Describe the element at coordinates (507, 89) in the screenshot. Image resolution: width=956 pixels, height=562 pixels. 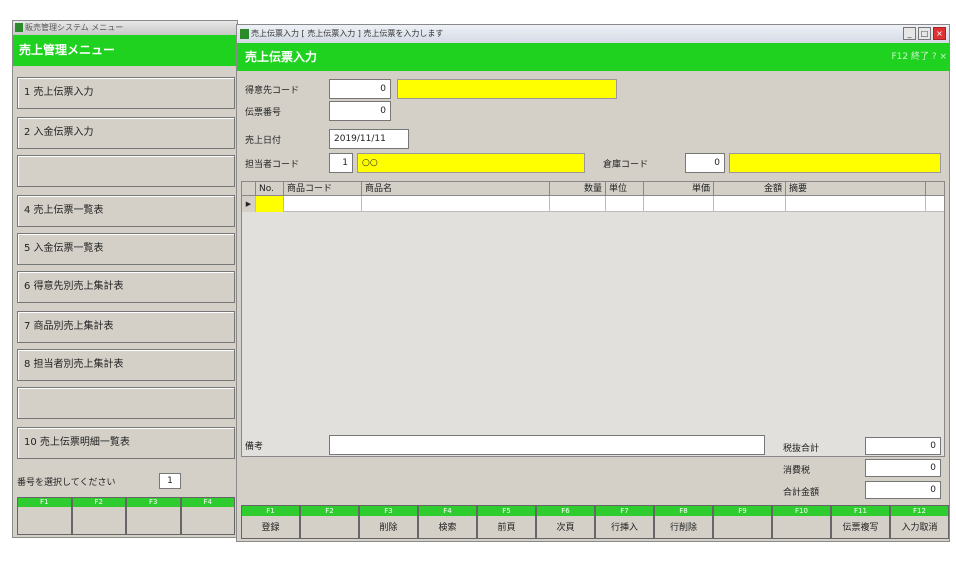
I see `customer-name-field` at that location.